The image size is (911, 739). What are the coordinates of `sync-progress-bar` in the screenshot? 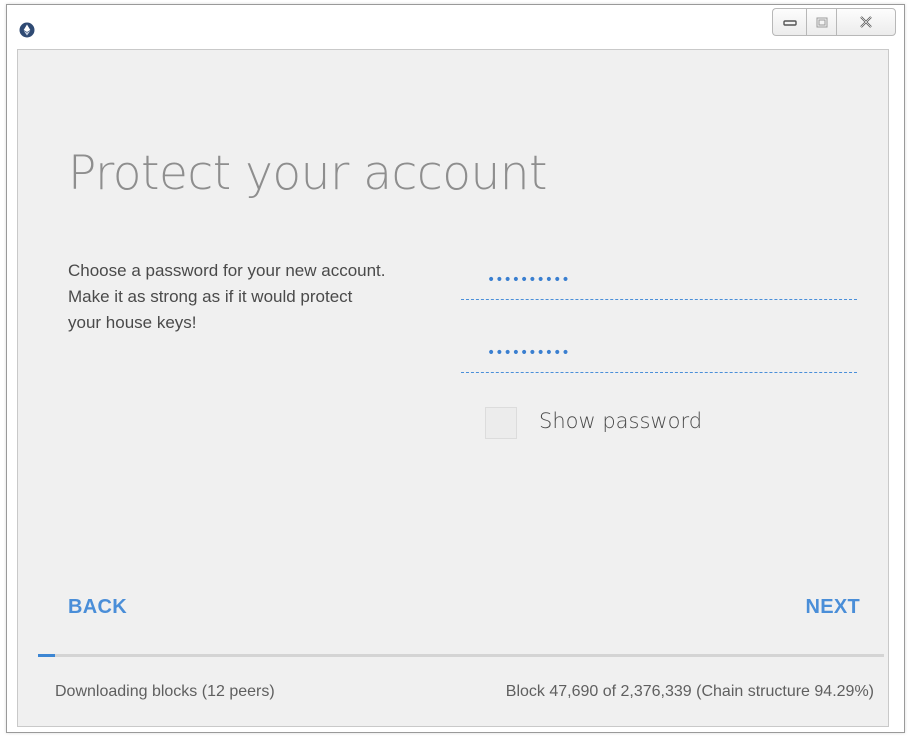 It's located at (461, 655).